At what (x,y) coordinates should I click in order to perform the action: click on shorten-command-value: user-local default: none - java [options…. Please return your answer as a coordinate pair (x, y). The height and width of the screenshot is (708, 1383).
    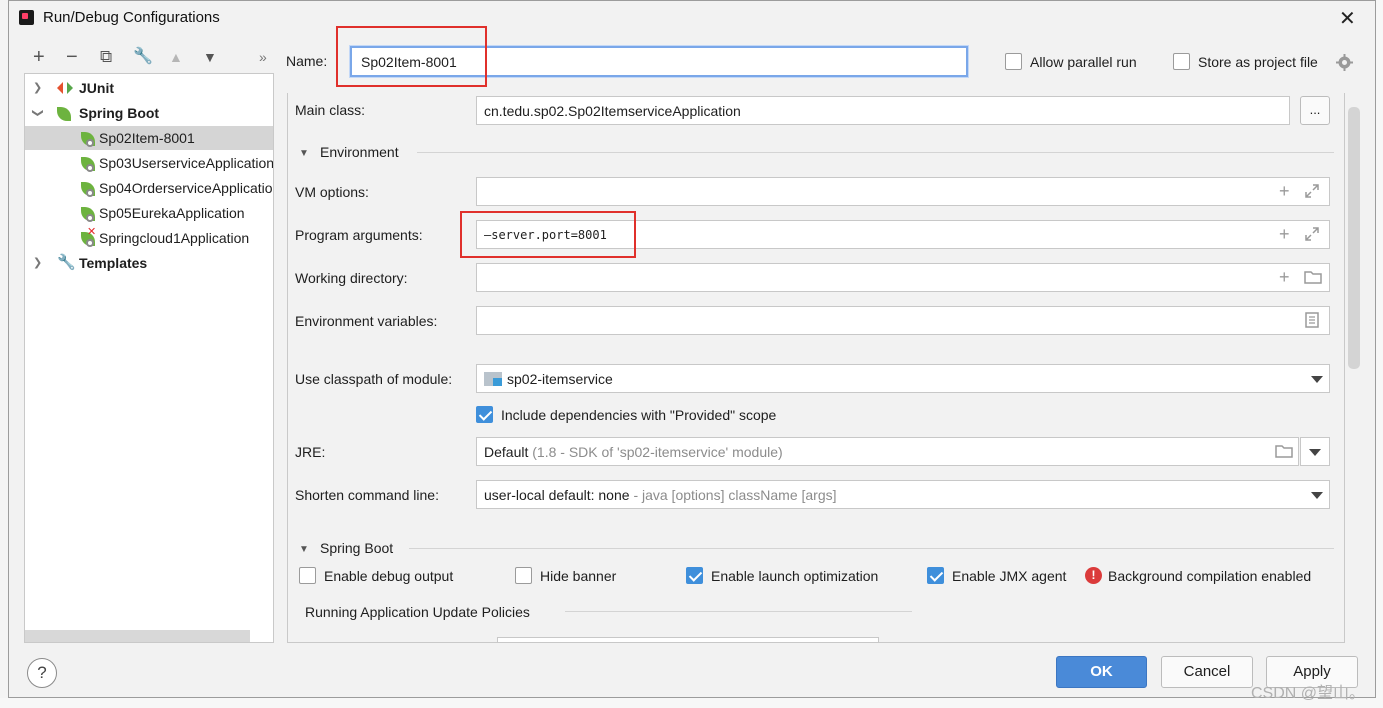
    Looking at the image, I should click on (660, 495).